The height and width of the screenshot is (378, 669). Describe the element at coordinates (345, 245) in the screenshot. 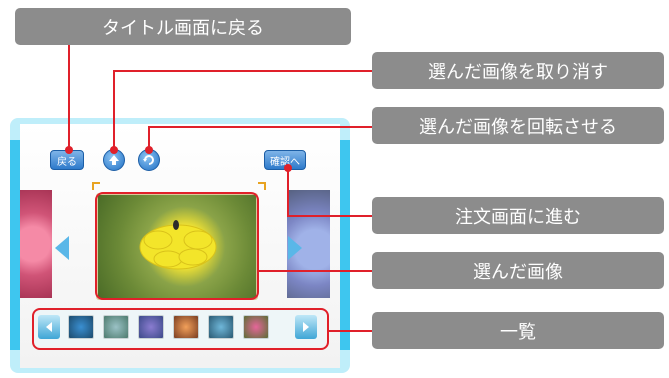

I see `right-frame-bar` at that location.